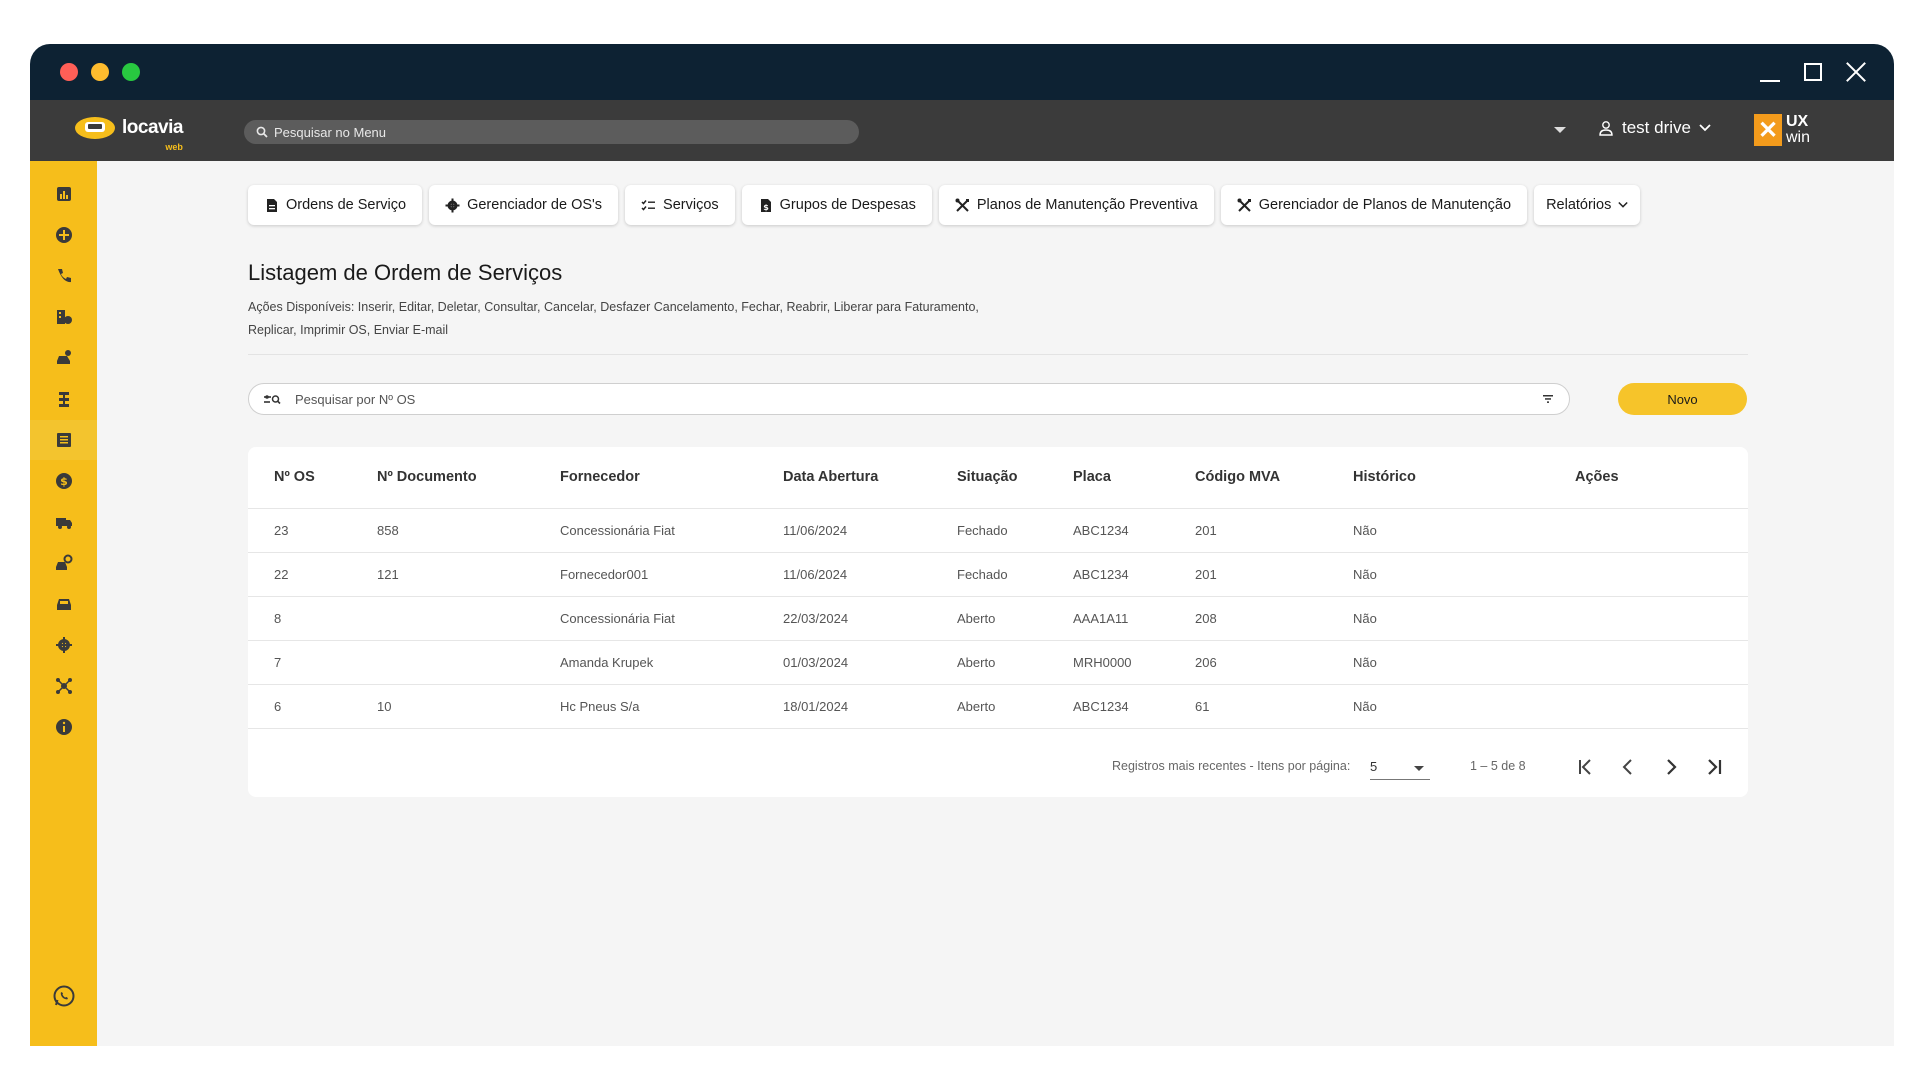 The width and height of the screenshot is (1920, 1080). I want to click on close-icon, so click(1856, 72).